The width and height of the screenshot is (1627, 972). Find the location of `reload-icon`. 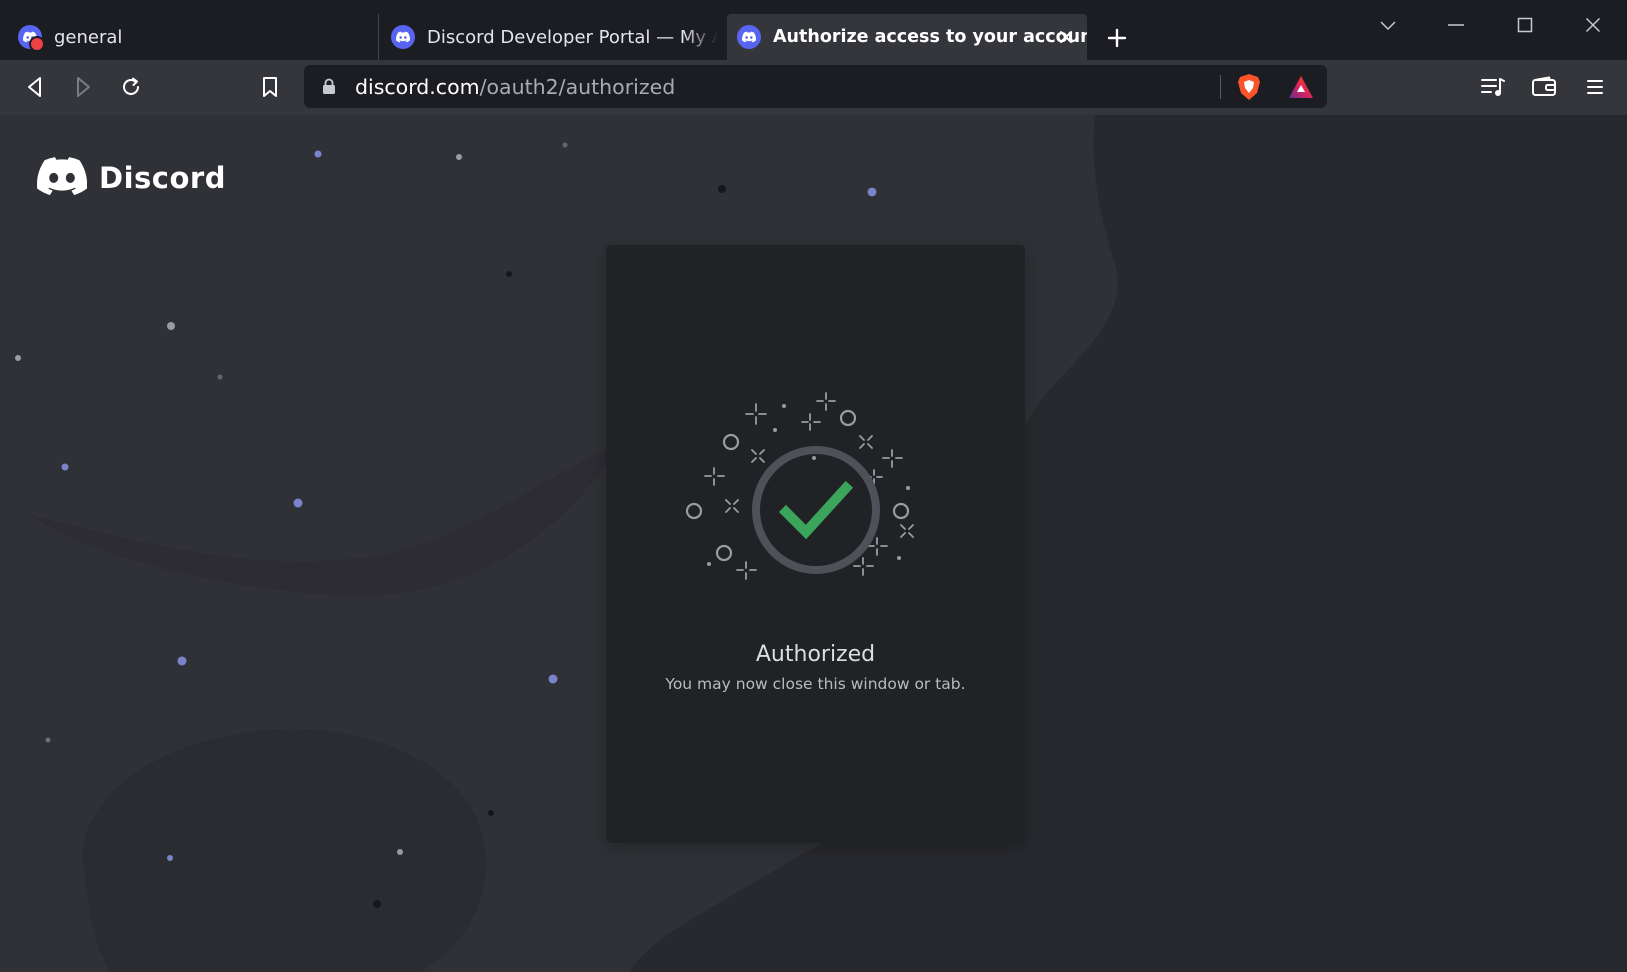

reload-icon is located at coordinates (131, 87).